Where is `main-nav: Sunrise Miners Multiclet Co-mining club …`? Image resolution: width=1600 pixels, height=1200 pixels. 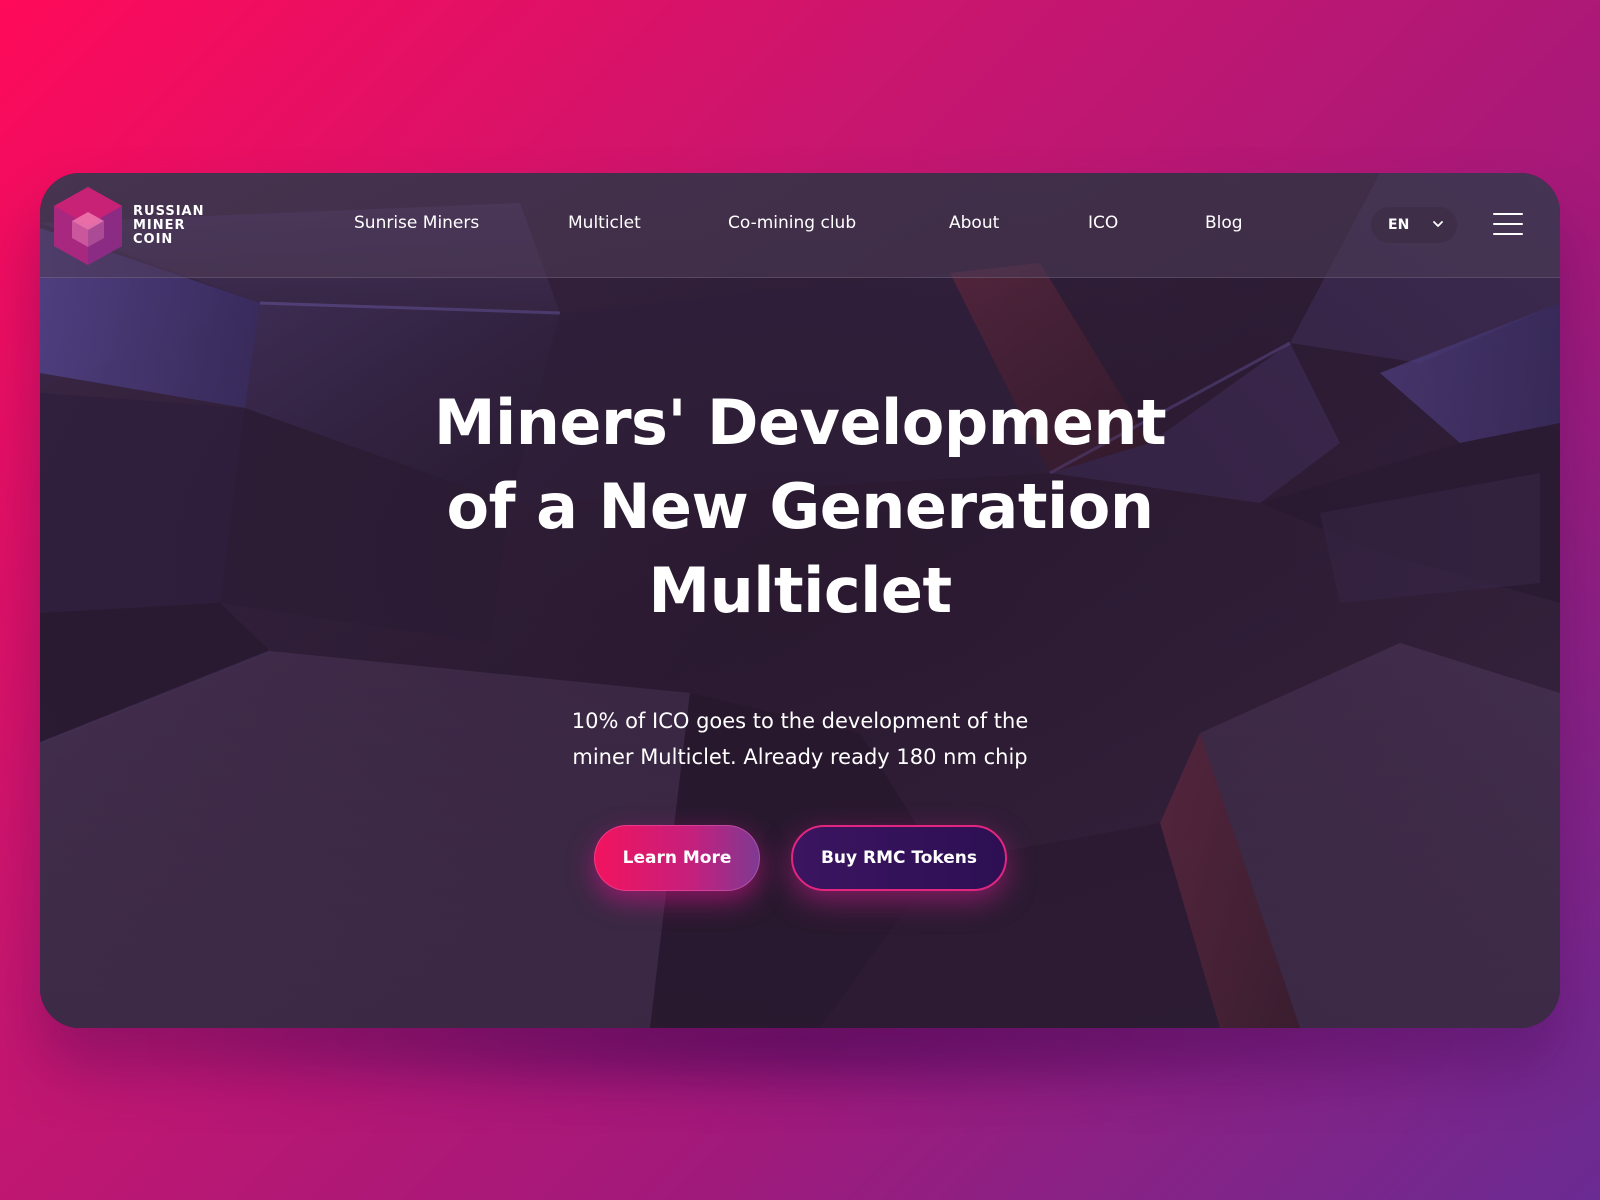
main-nav: Sunrise Miners Multiclet Co-mining club … is located at coordinates (800, 225).